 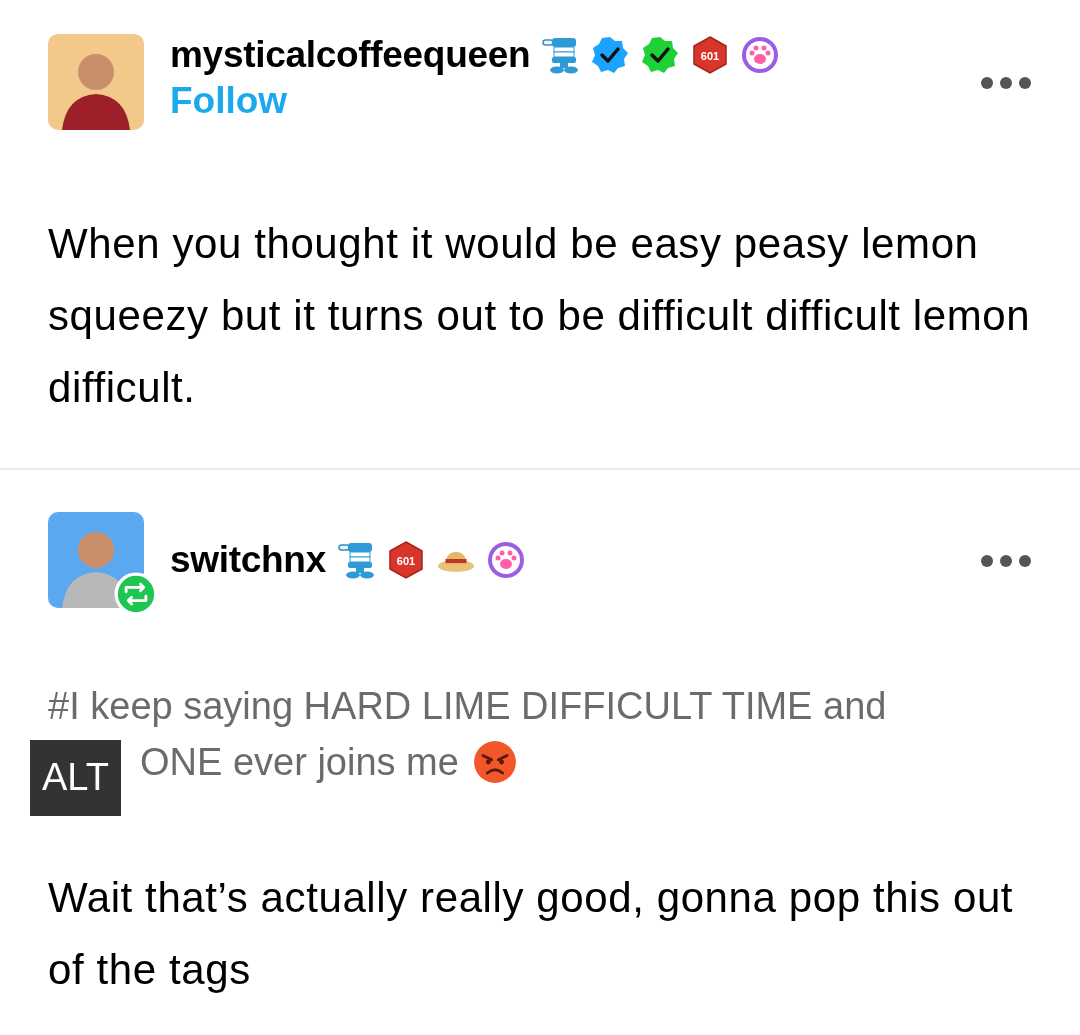 I want to click on username: mysticalcoffeequeen, so click(x=350, y=55).